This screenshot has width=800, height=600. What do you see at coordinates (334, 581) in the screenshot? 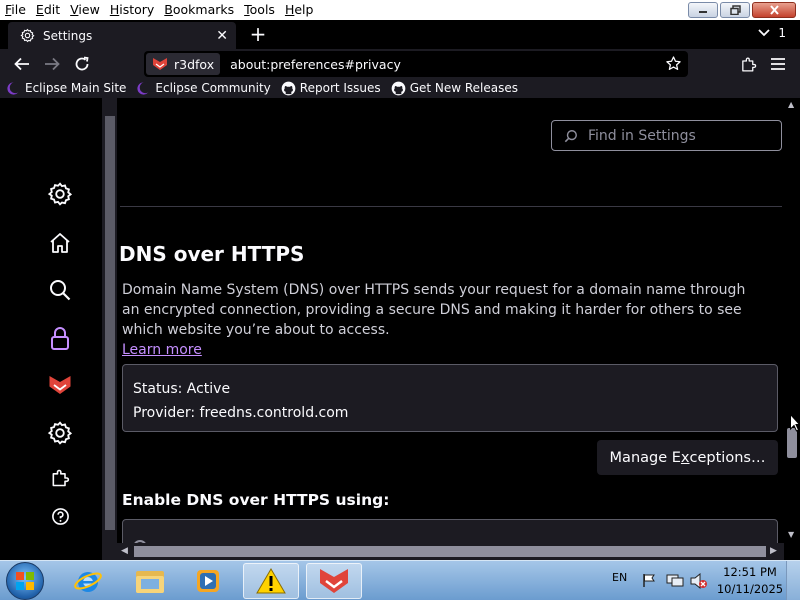
I see `taskbar-r3dfox` at bounding box center [334, 581].